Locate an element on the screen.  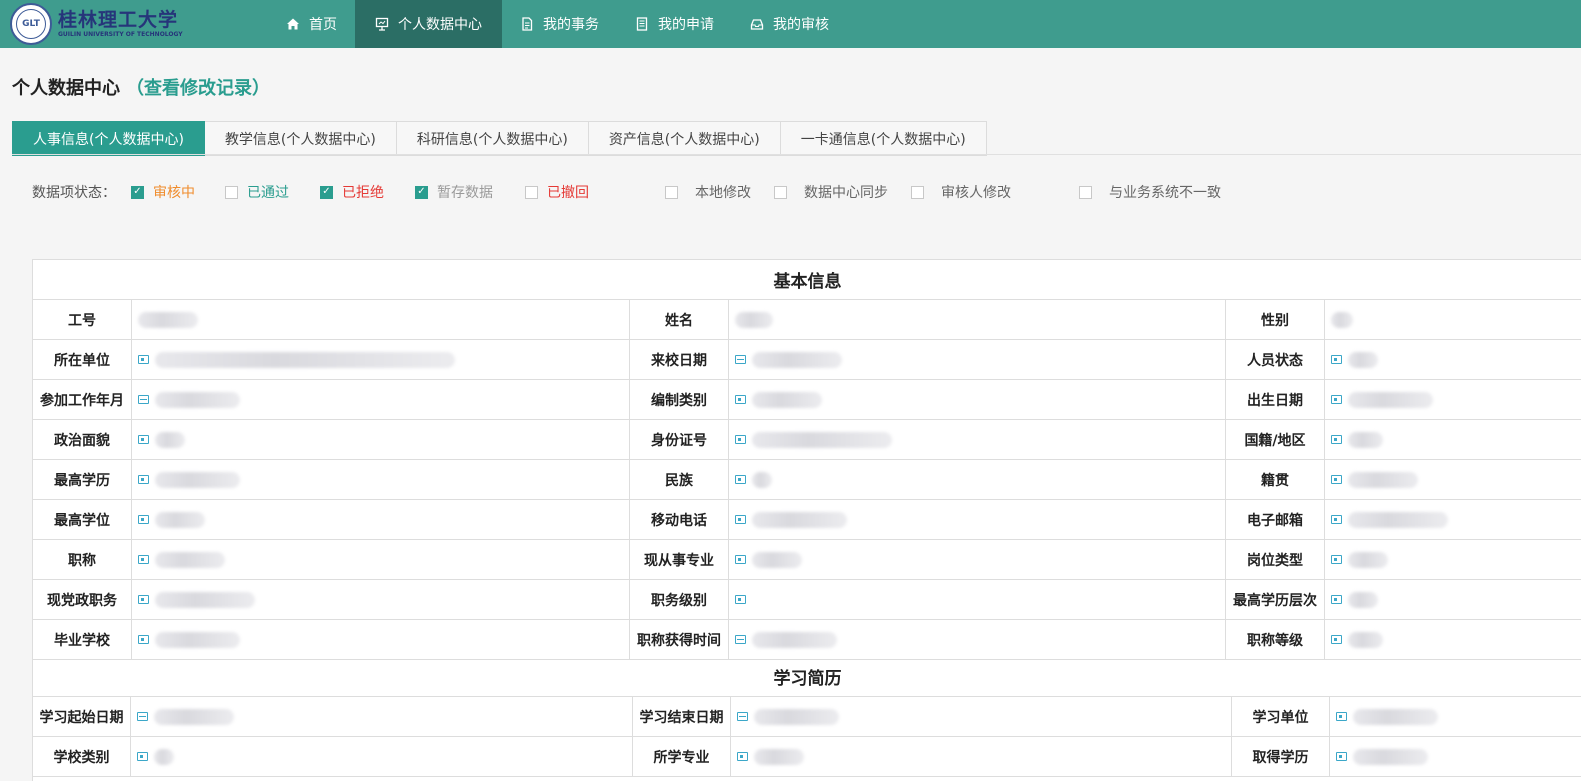
checkbox-draft: ✓ is located at coordinates (421, 192).